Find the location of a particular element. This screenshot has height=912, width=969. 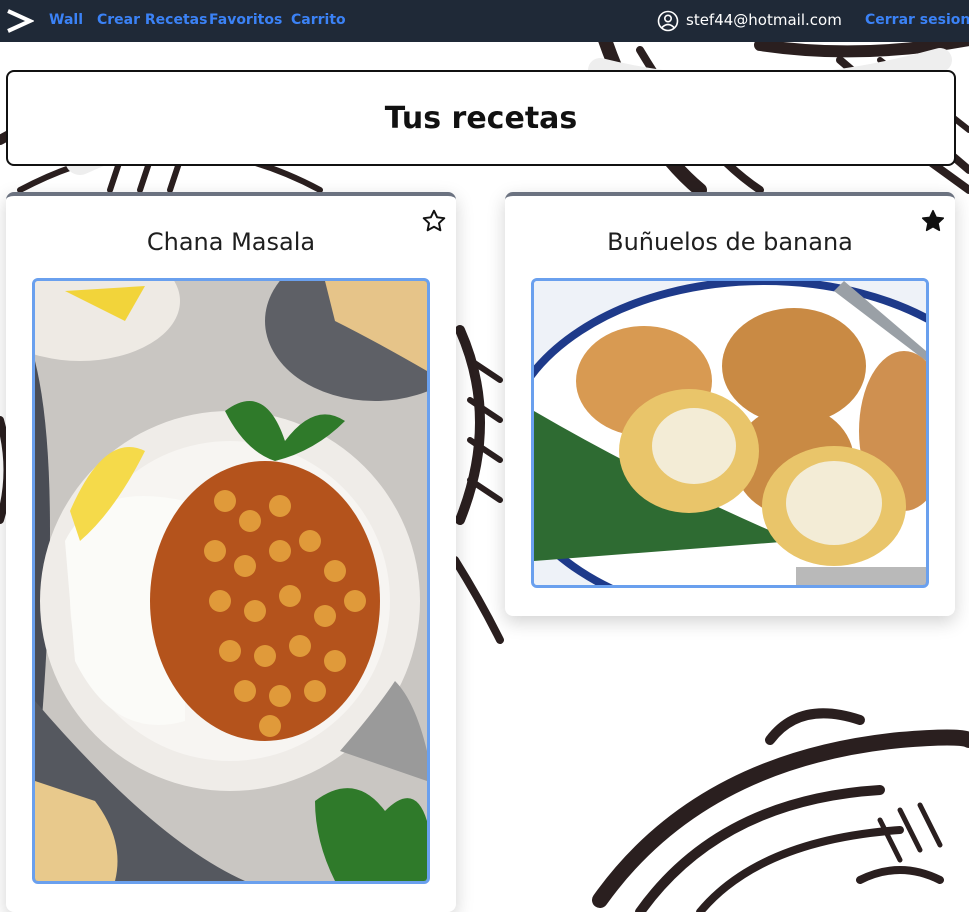

bunuelos-image is located at coordinates (730, 433).